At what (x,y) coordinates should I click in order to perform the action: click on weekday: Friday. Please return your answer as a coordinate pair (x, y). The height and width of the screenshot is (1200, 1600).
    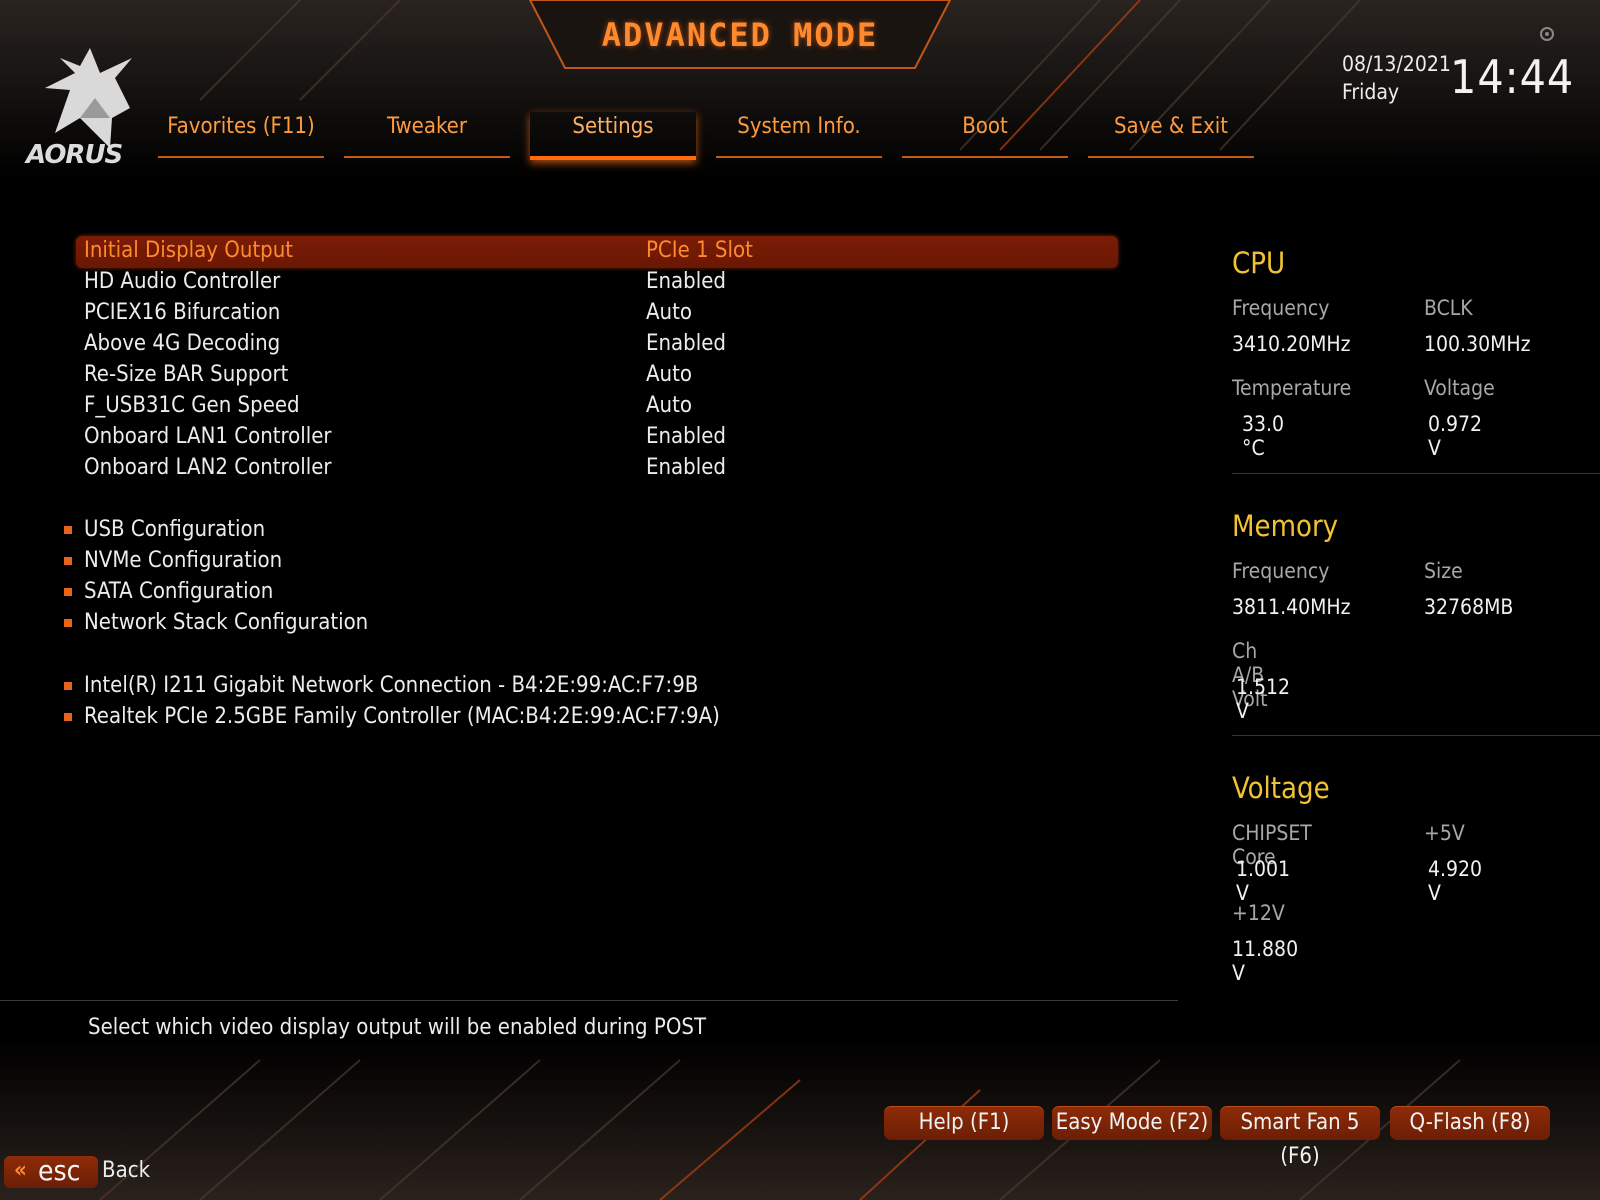
    Looking at the image, I should click on (1371, 92).